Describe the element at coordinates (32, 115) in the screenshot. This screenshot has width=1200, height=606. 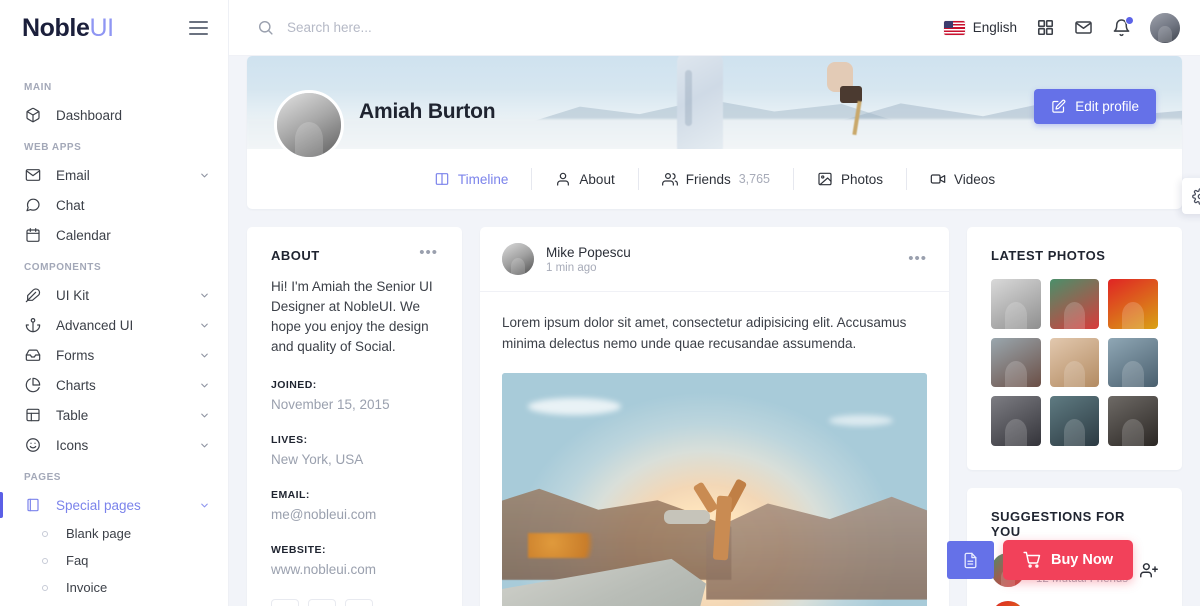
I see `box-icon` at that location.